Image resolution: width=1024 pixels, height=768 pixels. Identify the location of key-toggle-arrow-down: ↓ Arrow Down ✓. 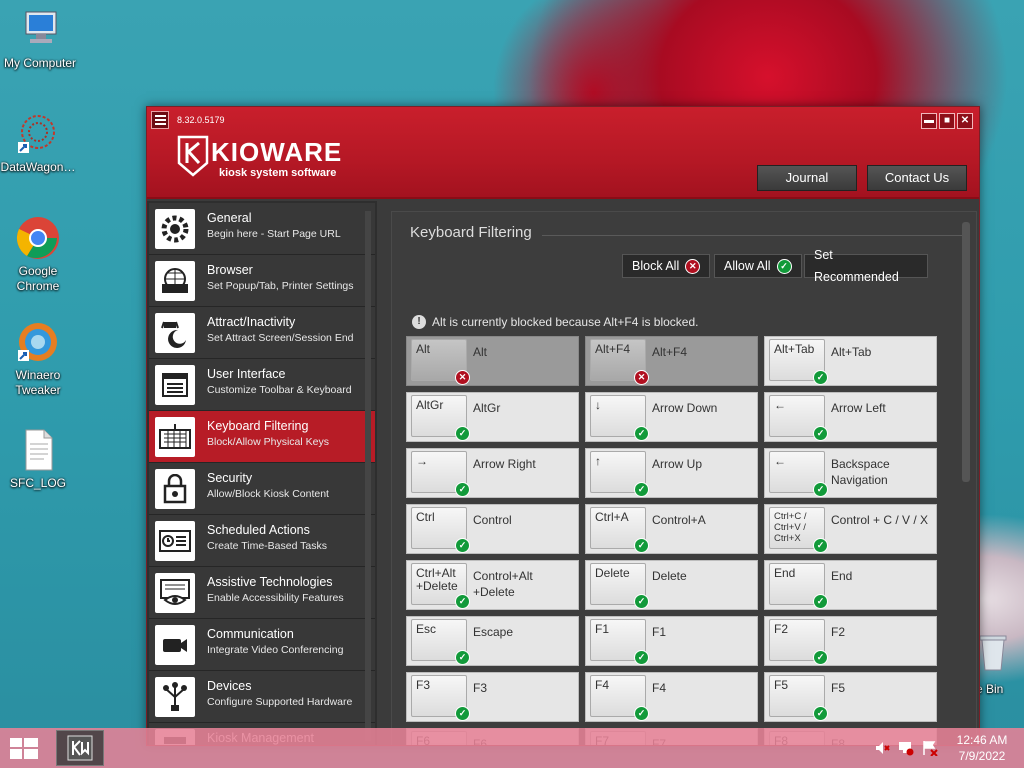
(671, 417).